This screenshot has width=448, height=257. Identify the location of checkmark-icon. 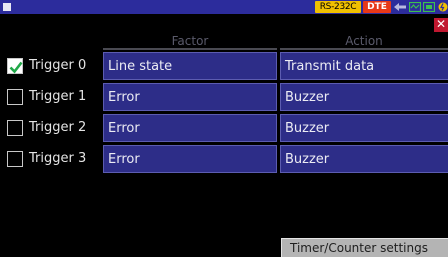
(16, 67).